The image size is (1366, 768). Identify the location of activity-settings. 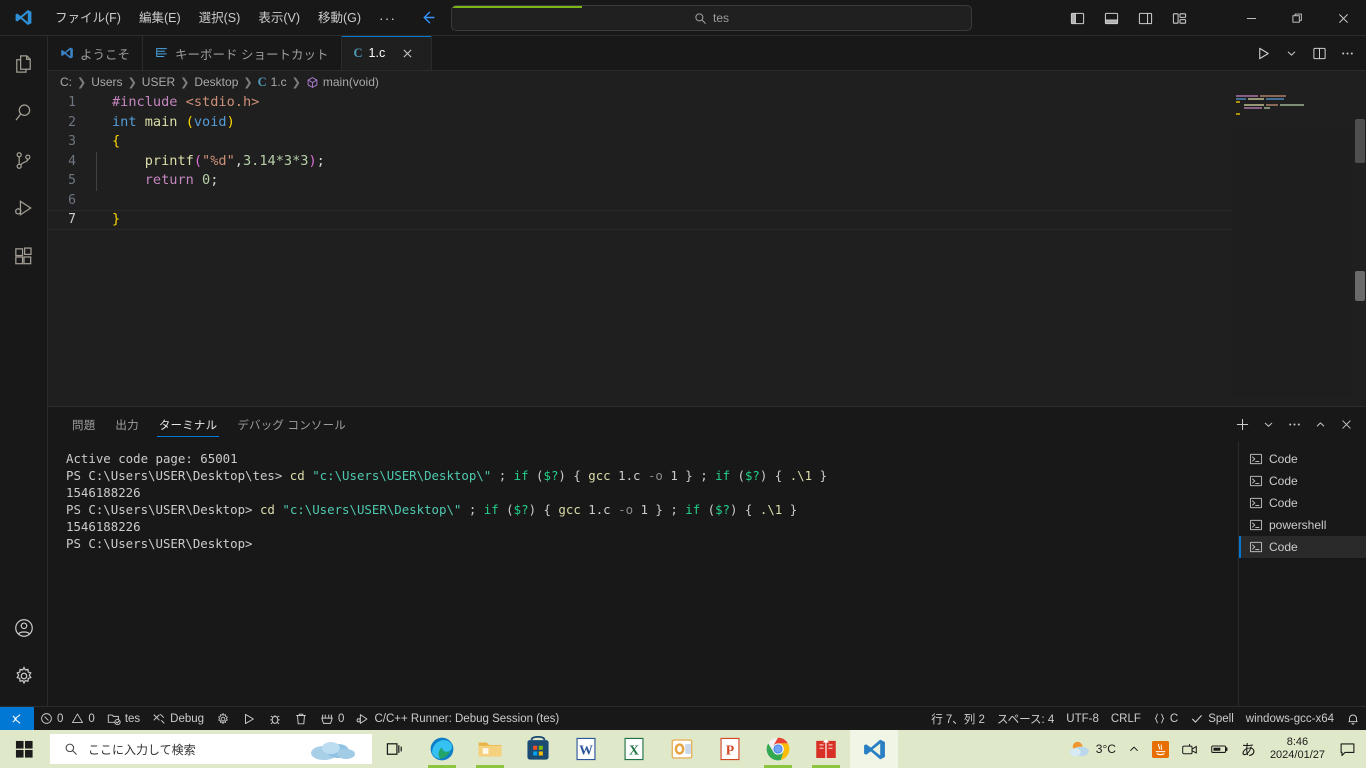
(24, 676).